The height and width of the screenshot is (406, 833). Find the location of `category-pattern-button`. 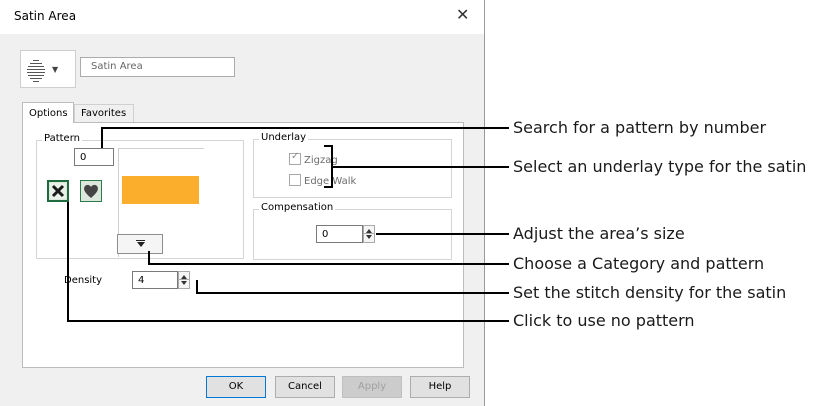

category-pattern-button is located at coordinates (140, 244).